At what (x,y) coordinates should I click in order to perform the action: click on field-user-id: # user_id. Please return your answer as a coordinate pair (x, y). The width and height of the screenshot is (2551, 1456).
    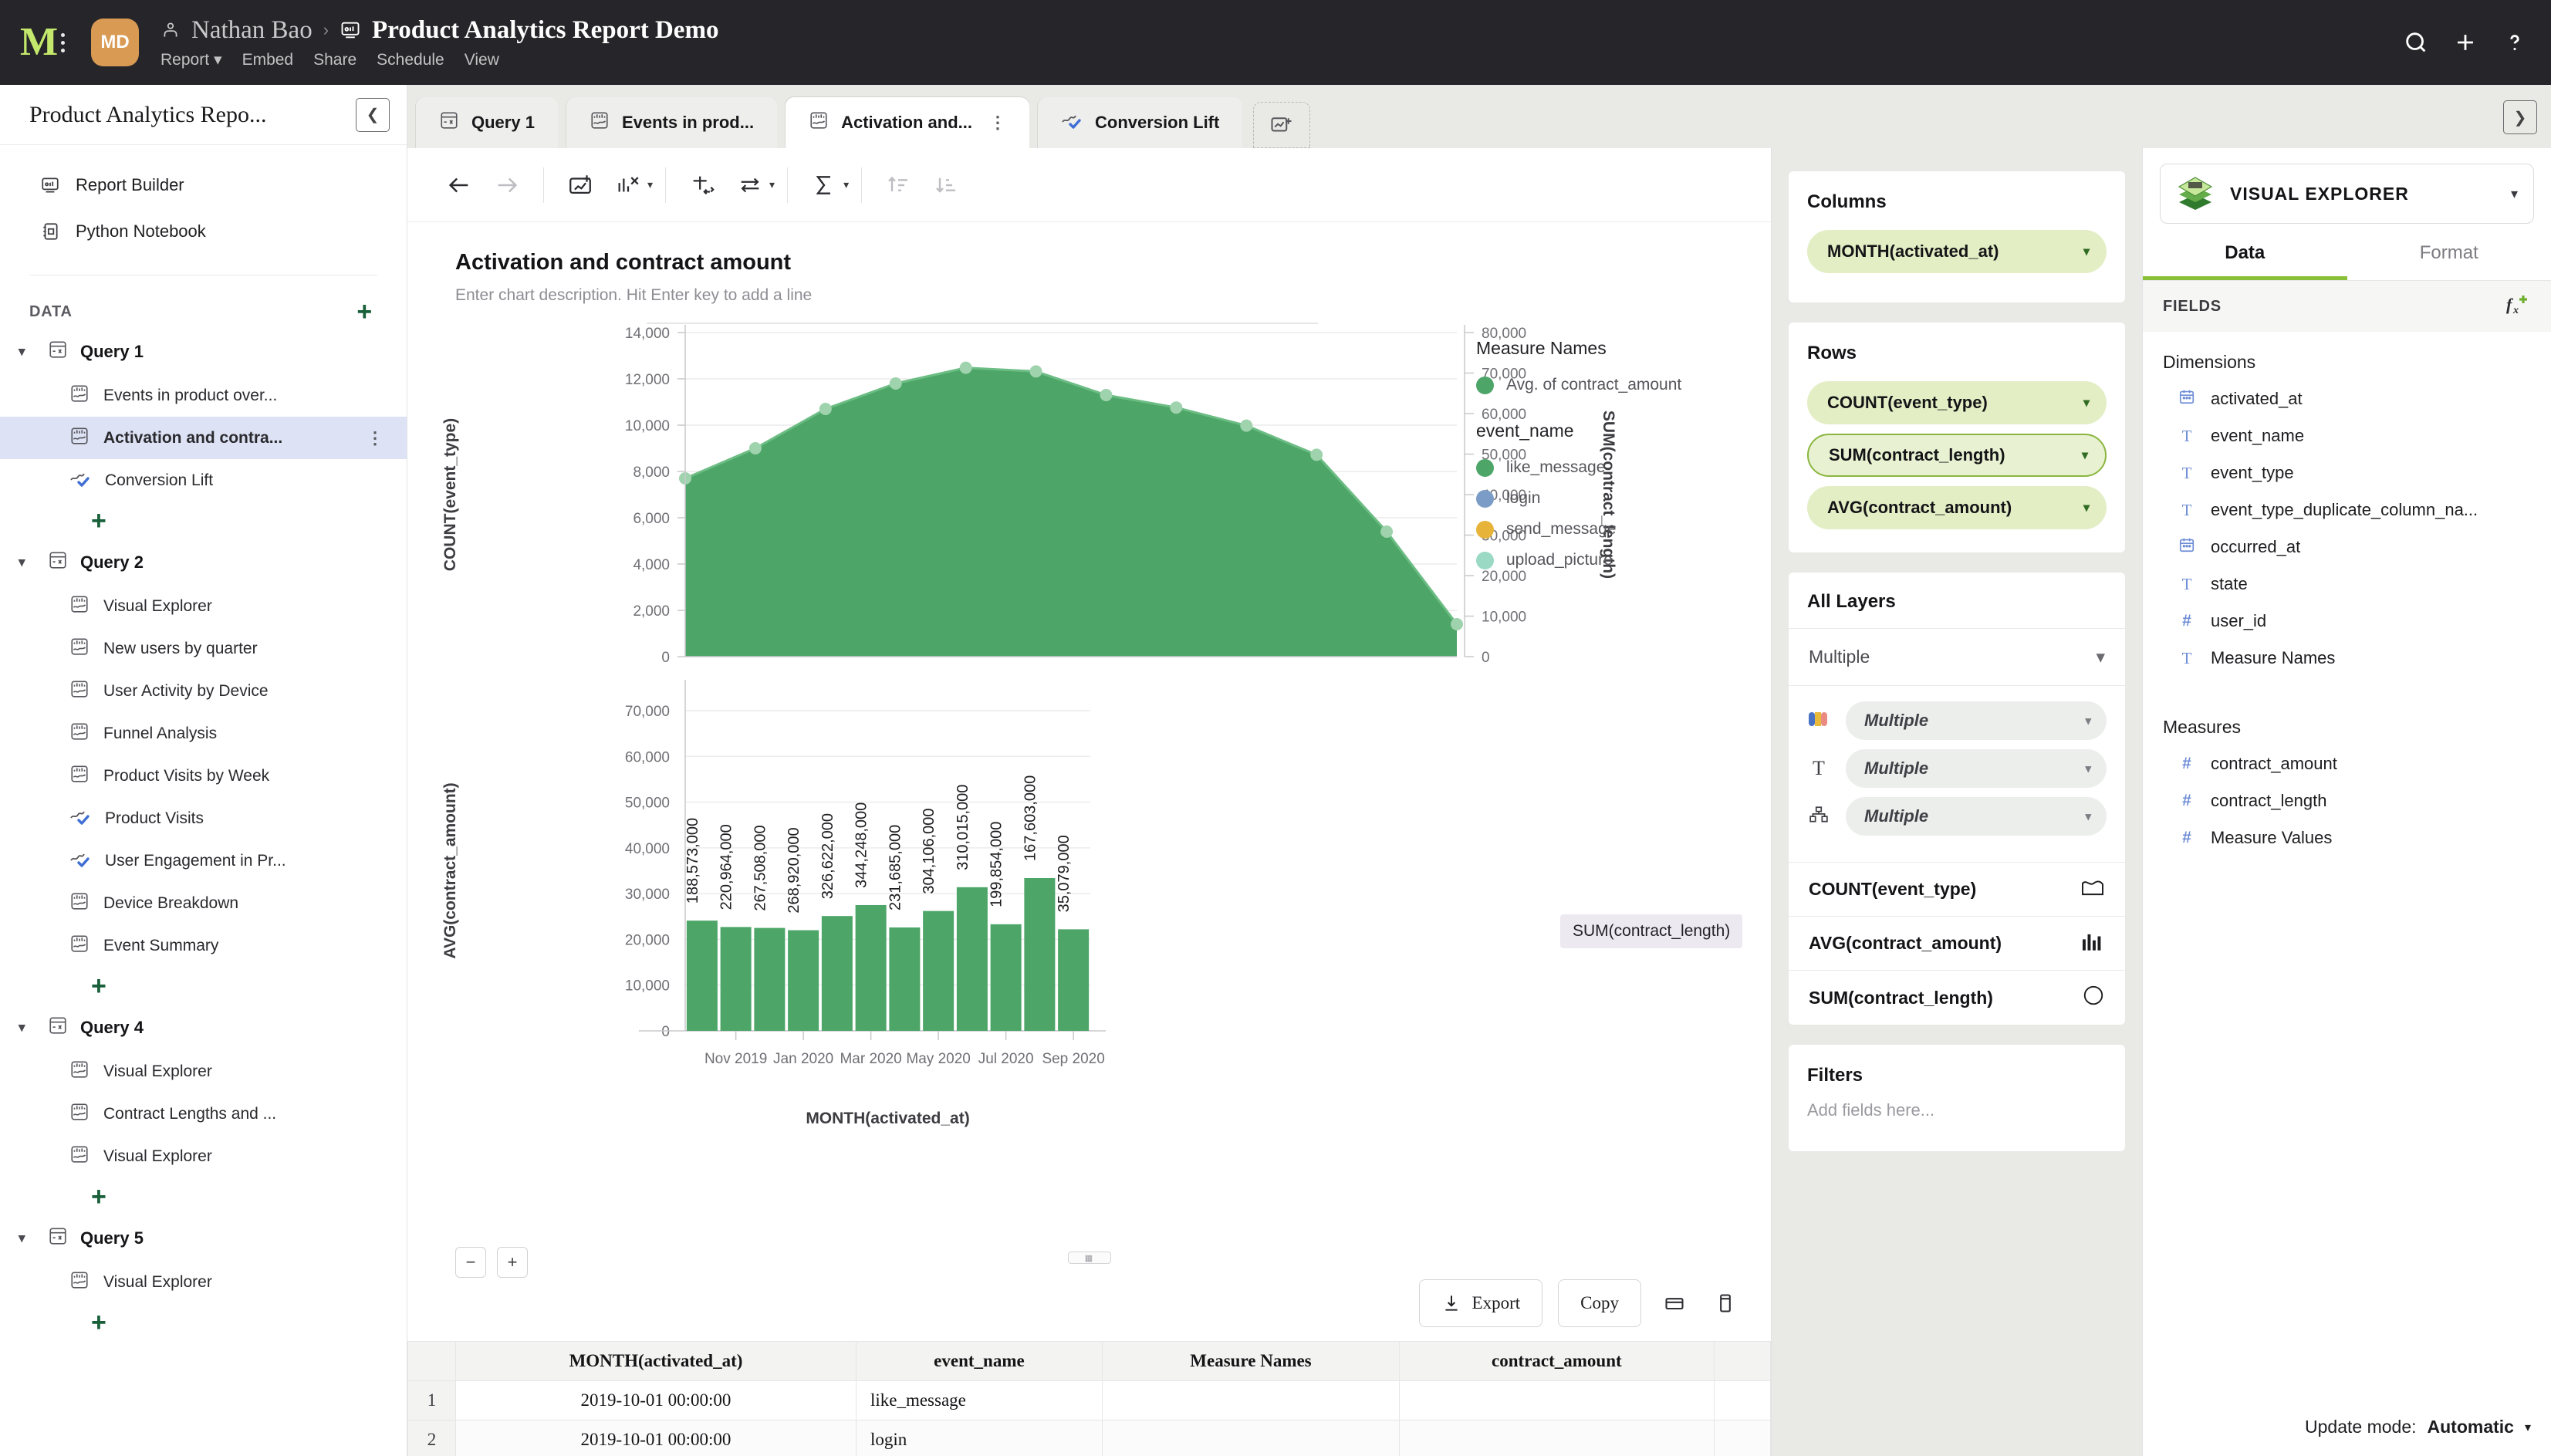
    Looking at the image, I should click on (2347, 621).